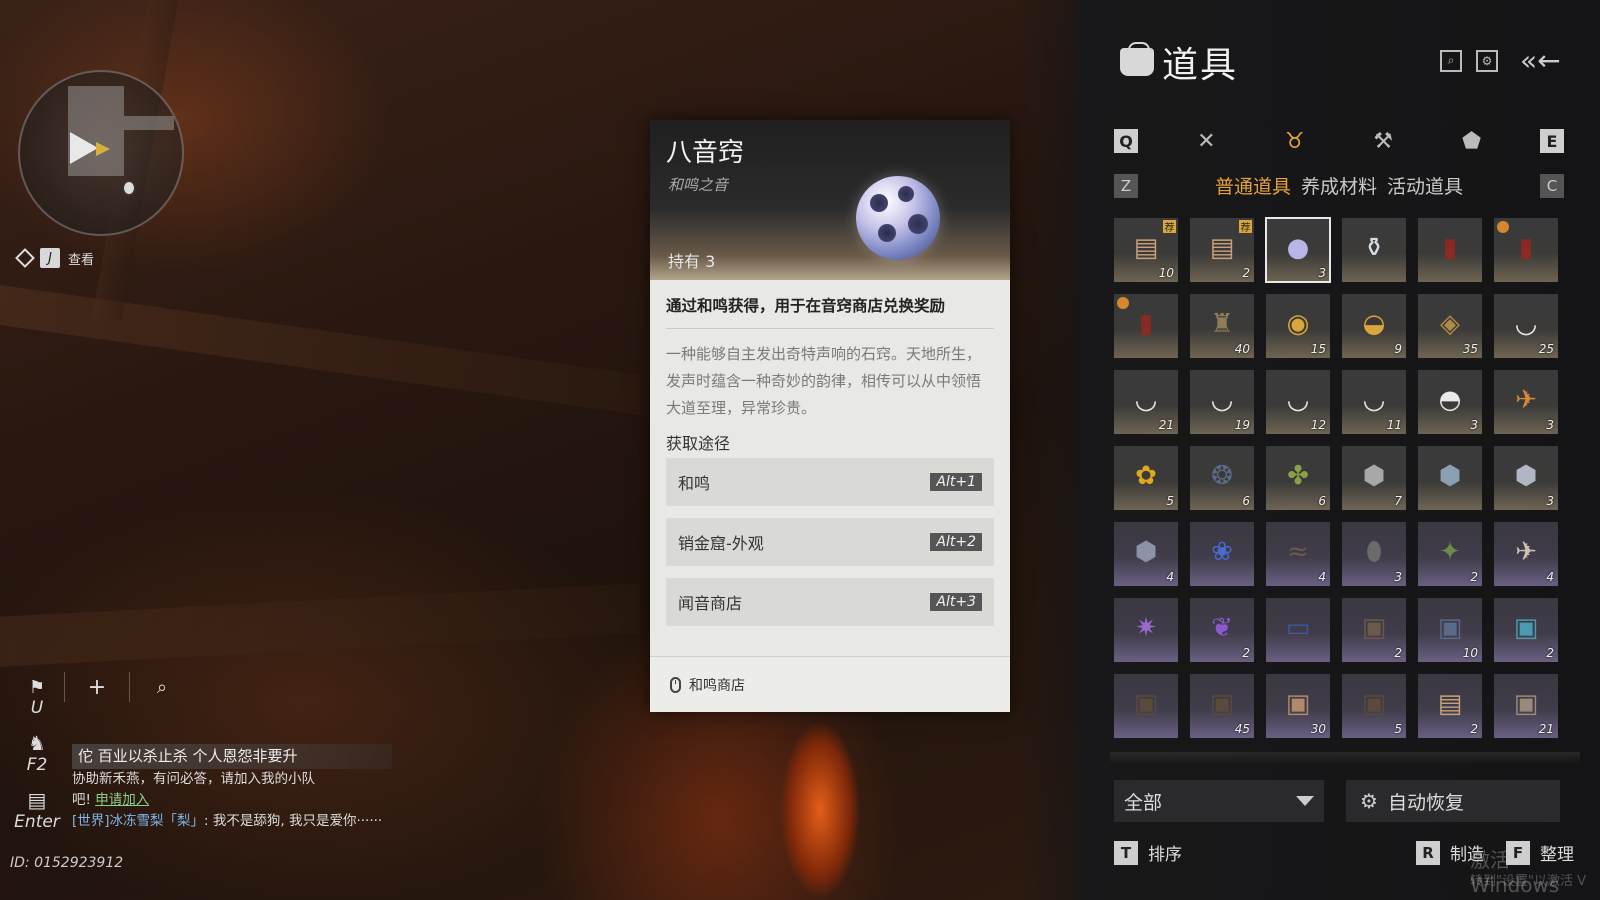 This screenshot has height=900, width=1600. I want to click on inventory-slot: ▣, so click(1146, 706).